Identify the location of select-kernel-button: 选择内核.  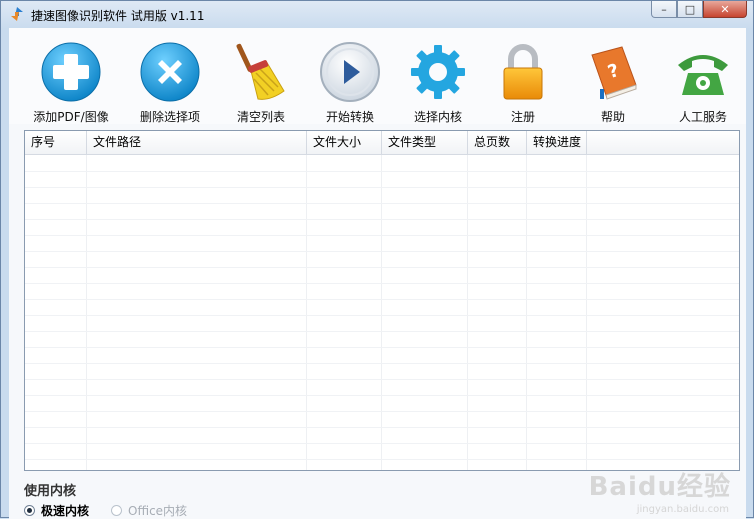
(438, 76).